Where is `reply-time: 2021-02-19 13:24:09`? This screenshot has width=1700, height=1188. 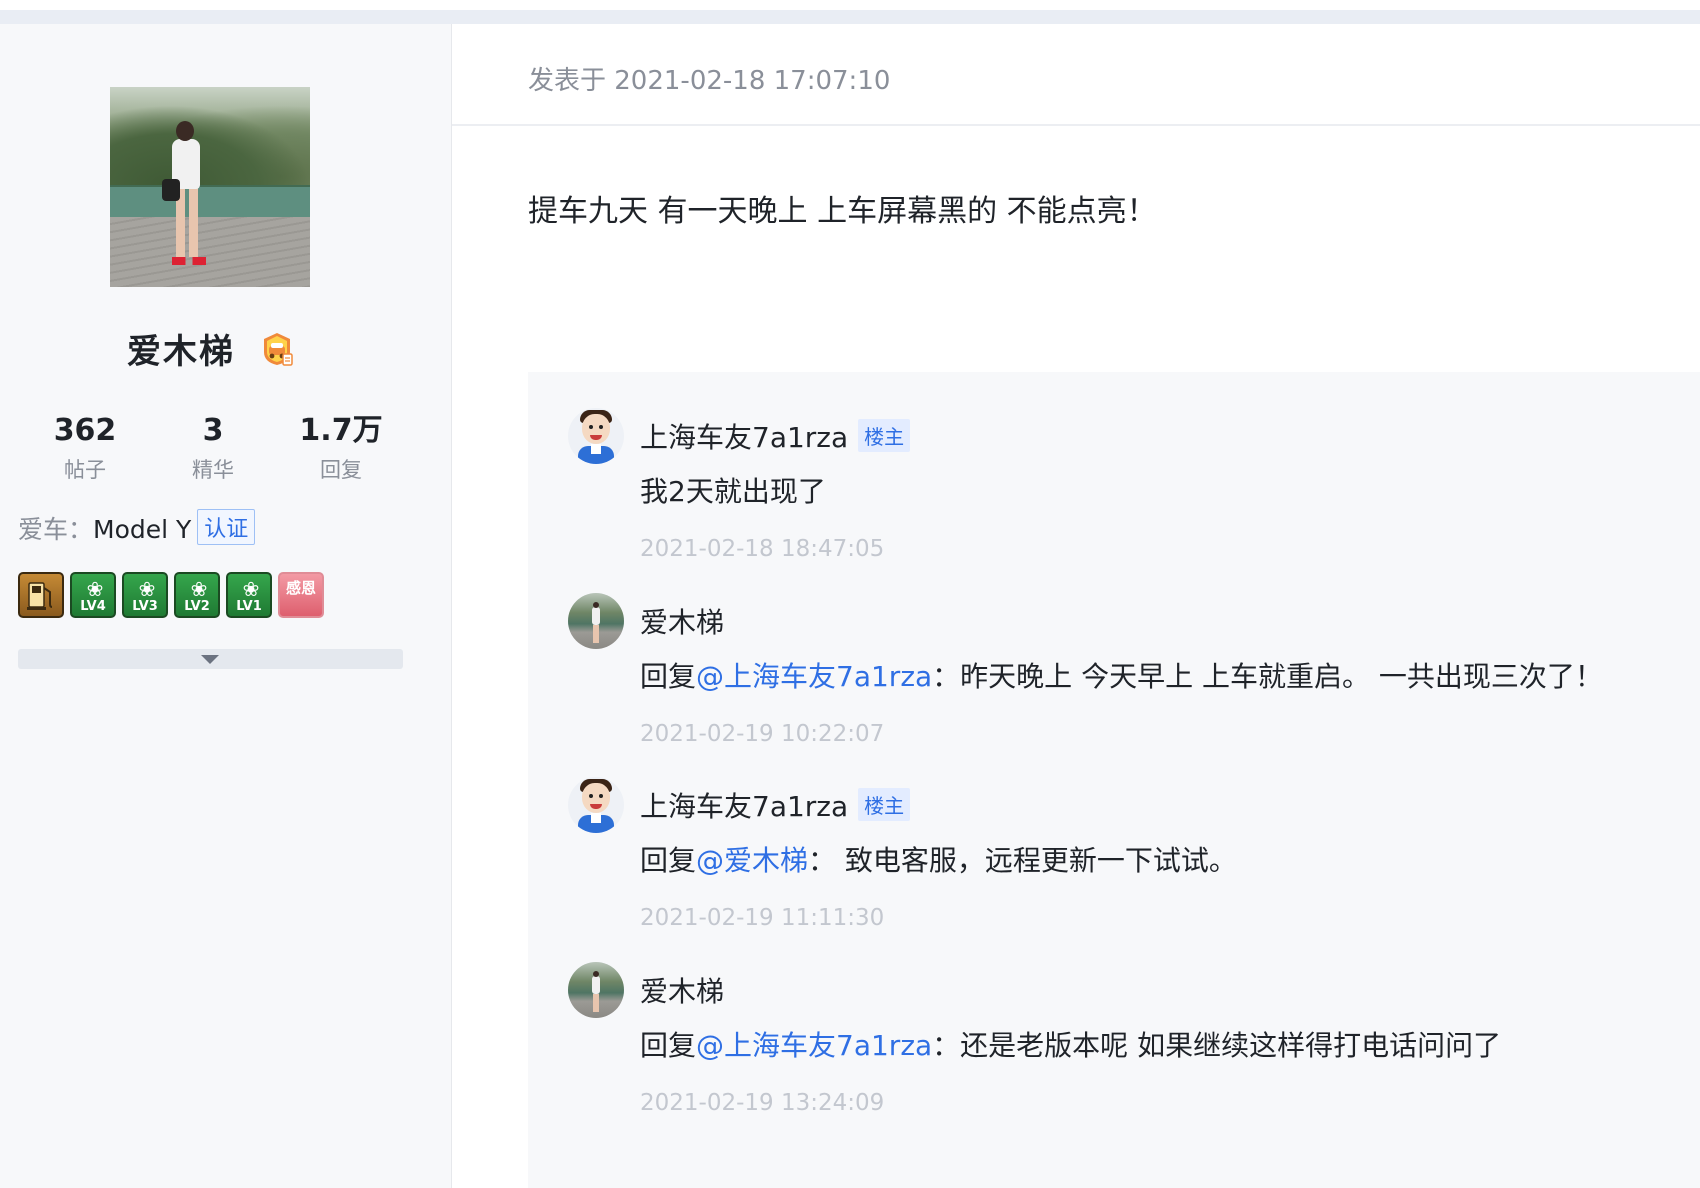
reply-time: 2021-02-19 13:24:09 is located at coordinates (762, 1103).